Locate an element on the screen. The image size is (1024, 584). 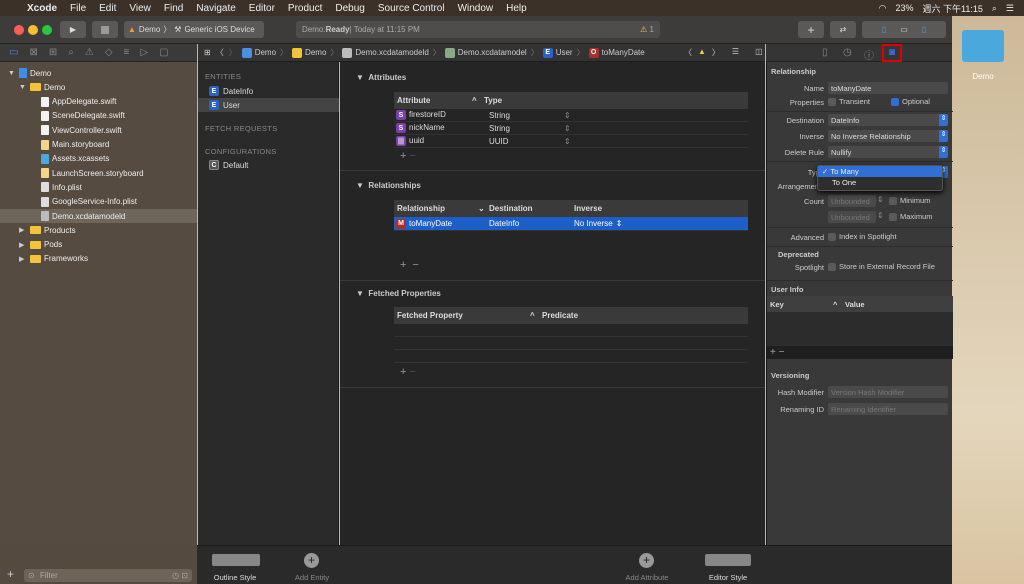
config-item-default: C Default is located at coordinates (268, 165).